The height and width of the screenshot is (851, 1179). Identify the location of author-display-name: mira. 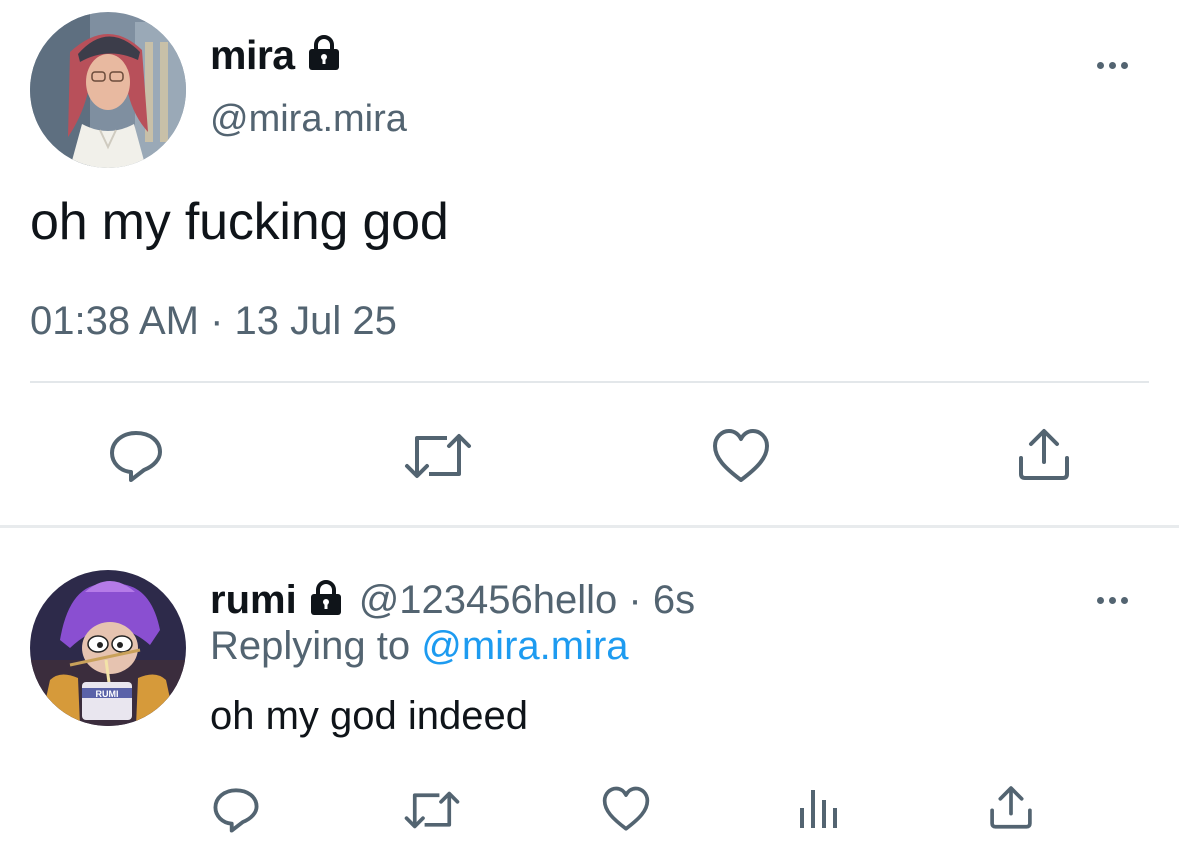
(252, 55).